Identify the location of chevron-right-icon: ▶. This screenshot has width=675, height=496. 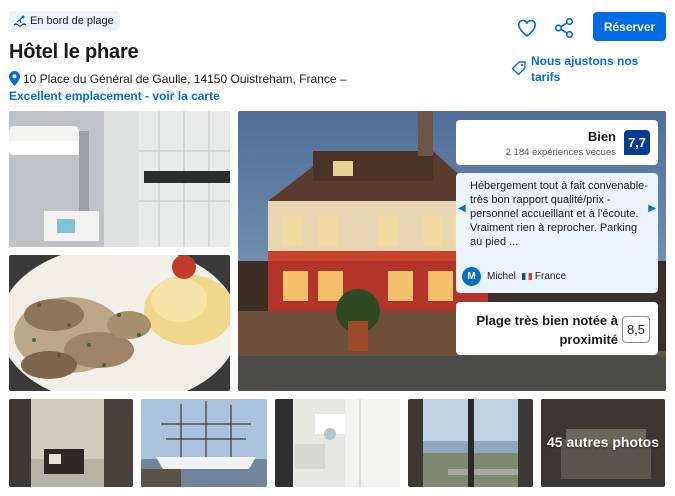
(652, 208).